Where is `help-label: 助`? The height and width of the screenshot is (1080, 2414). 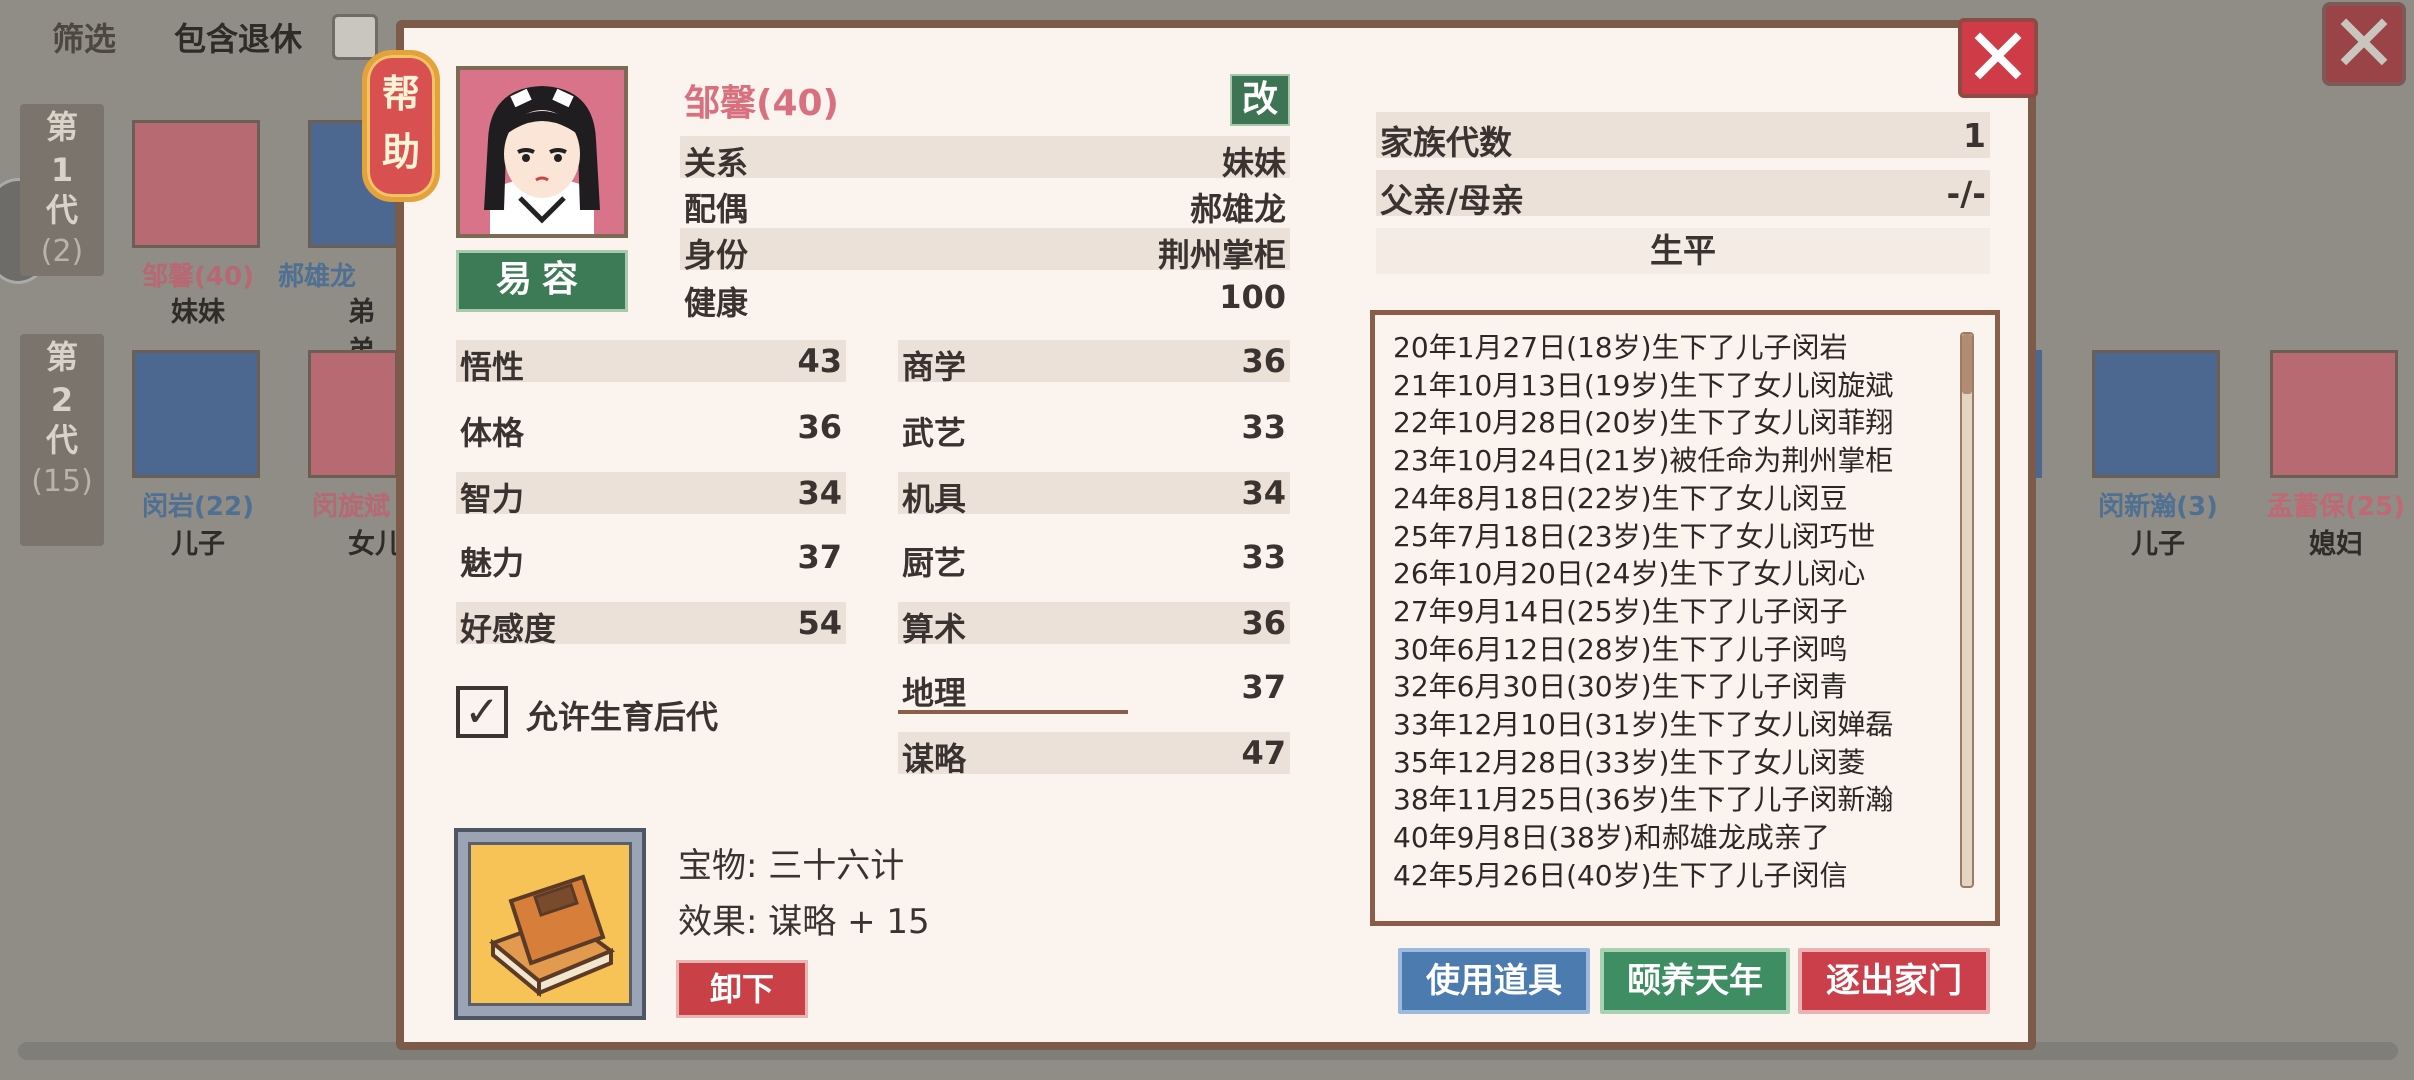
help-label: 助 is located at coordinates (400, 152).